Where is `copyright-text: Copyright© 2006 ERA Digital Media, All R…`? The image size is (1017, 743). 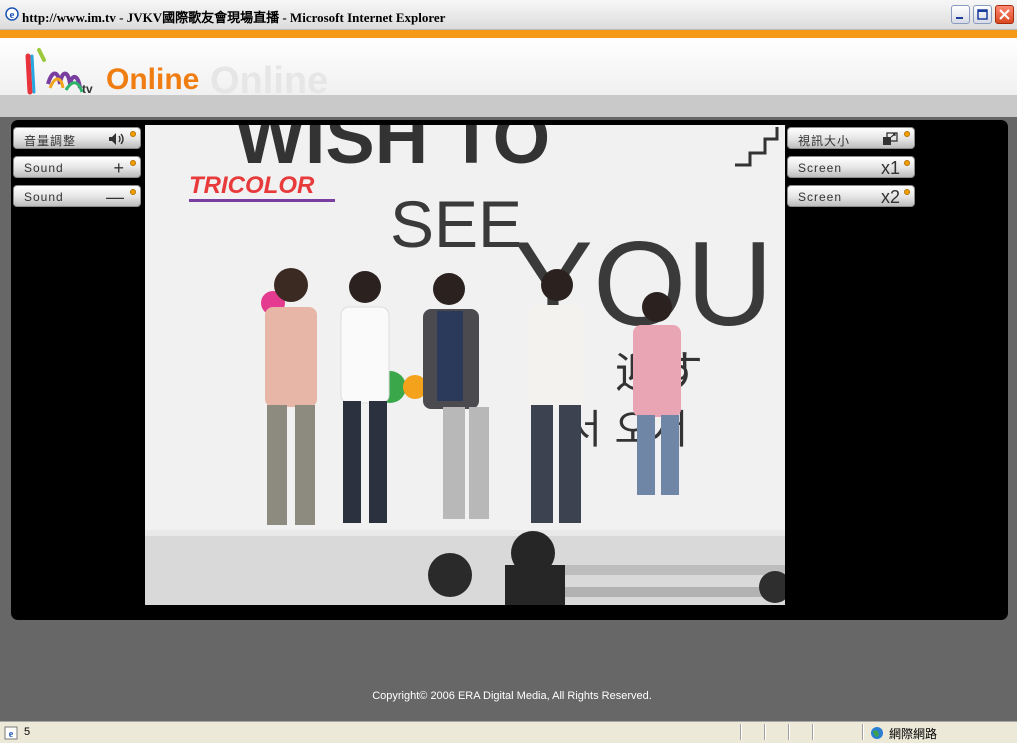 copyright-text: Copyright© 2006 ERA Digital Media, All R… is located at coordinates (512, 696).